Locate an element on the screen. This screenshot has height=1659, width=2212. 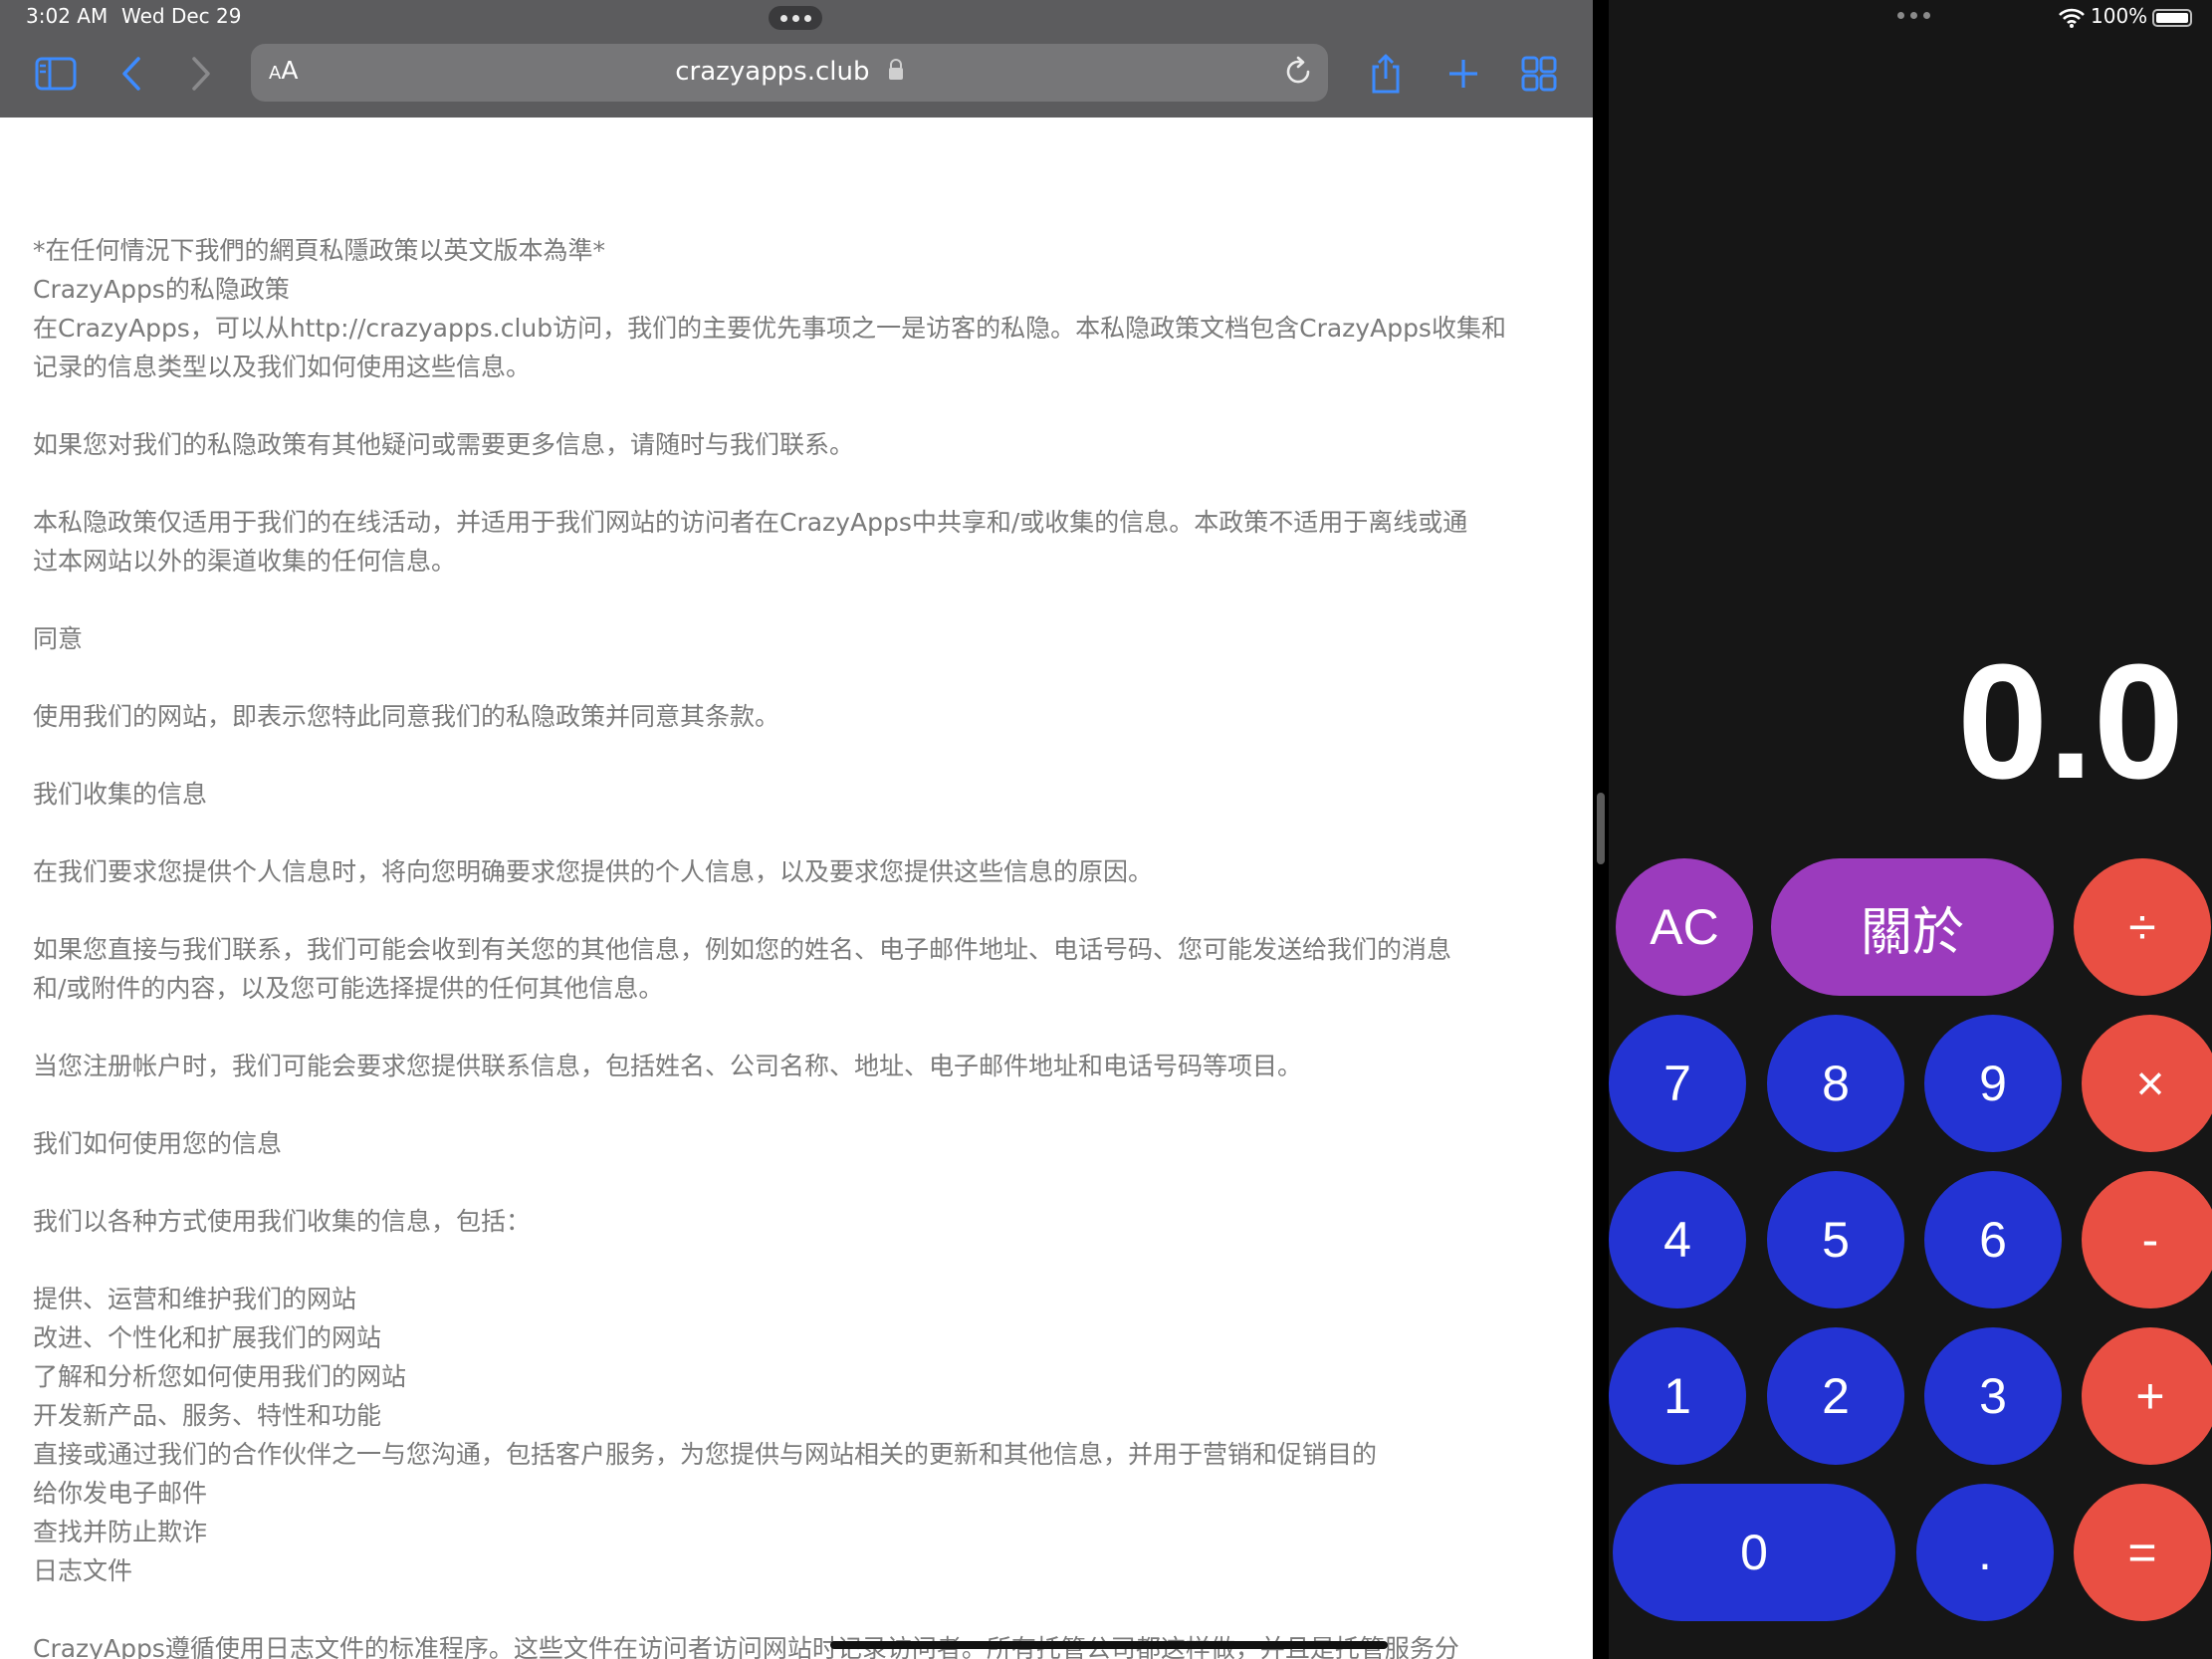
policy-list-item: 查找并防止欺诈 is located at coordinates (120, 1532).